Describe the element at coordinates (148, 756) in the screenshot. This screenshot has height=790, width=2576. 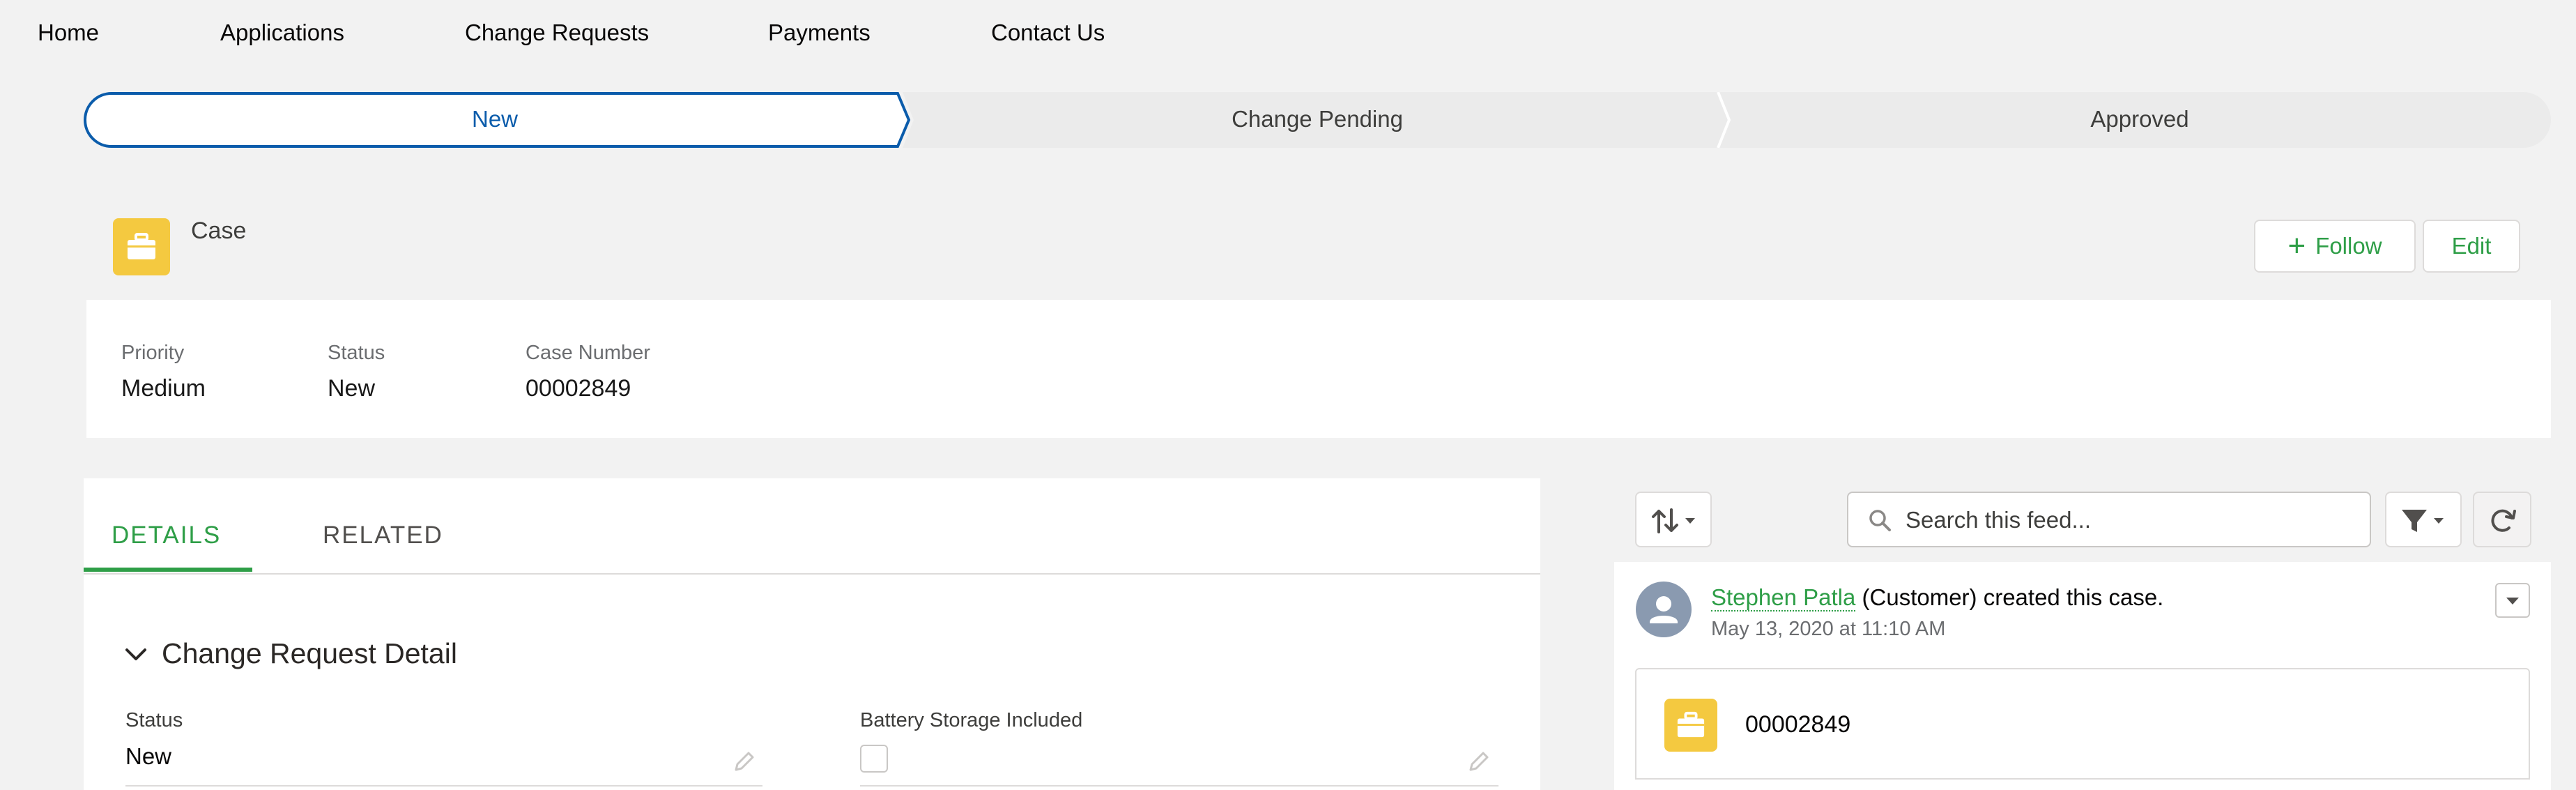
I see `detail-status-value: New` at that location.